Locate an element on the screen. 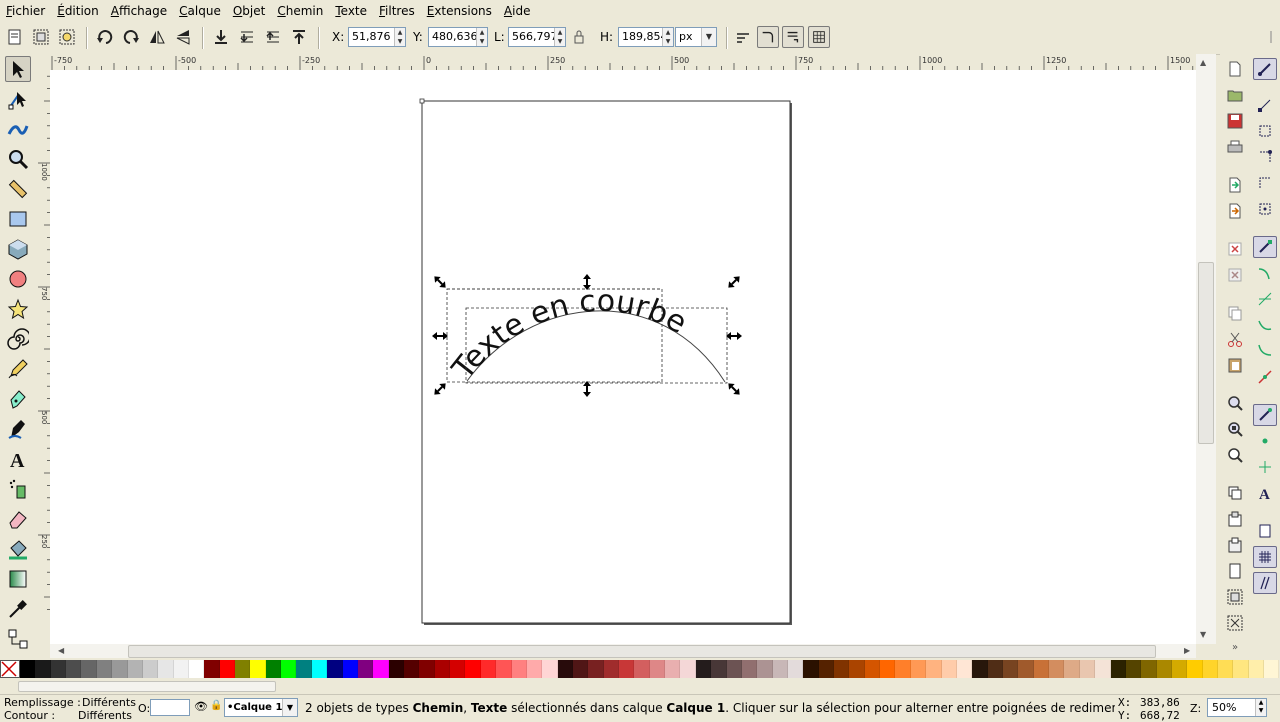 Image resolution: width=1280 pixels, height=722 pixels. select-all-layers-icon is located at coordinates (41, 37).